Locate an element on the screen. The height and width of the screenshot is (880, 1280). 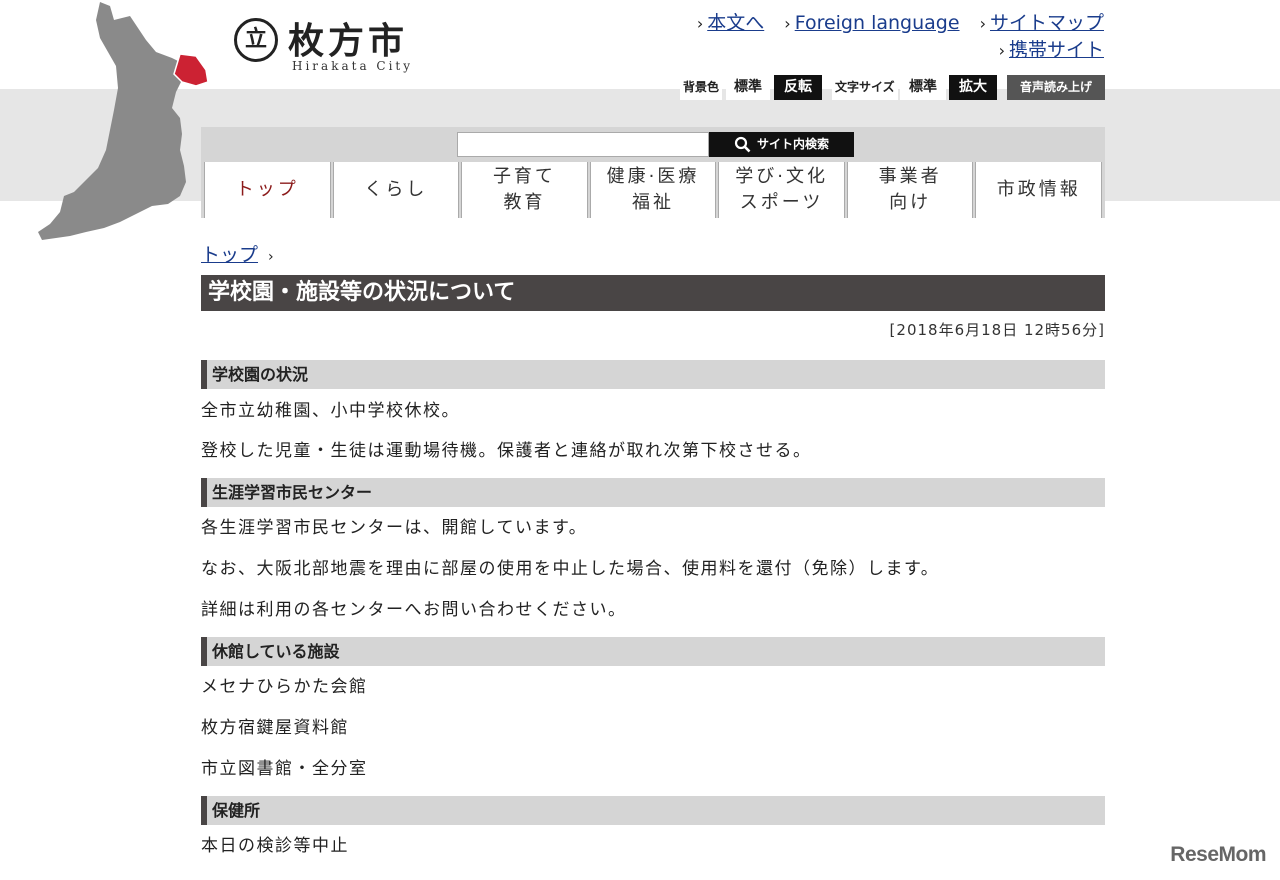
nav-item-living: くらし is located at coordinates (396, 190).